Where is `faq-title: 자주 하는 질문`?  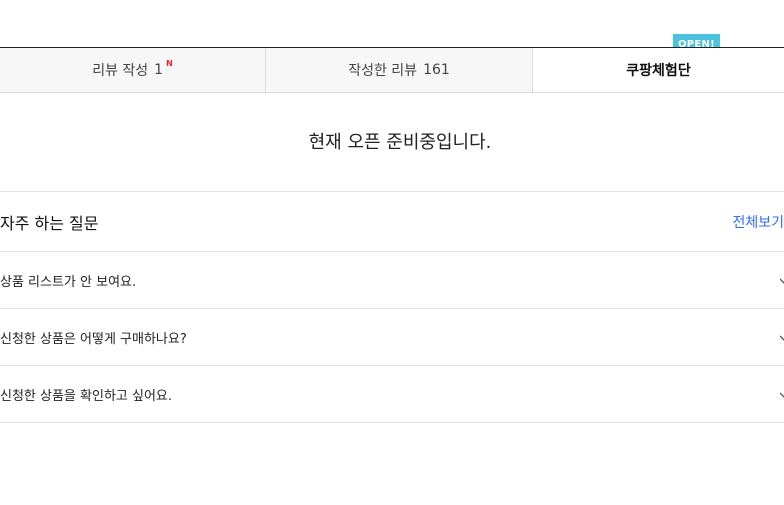
faq-title: 자주 하는 질문 is located at coordinates (49, 223).